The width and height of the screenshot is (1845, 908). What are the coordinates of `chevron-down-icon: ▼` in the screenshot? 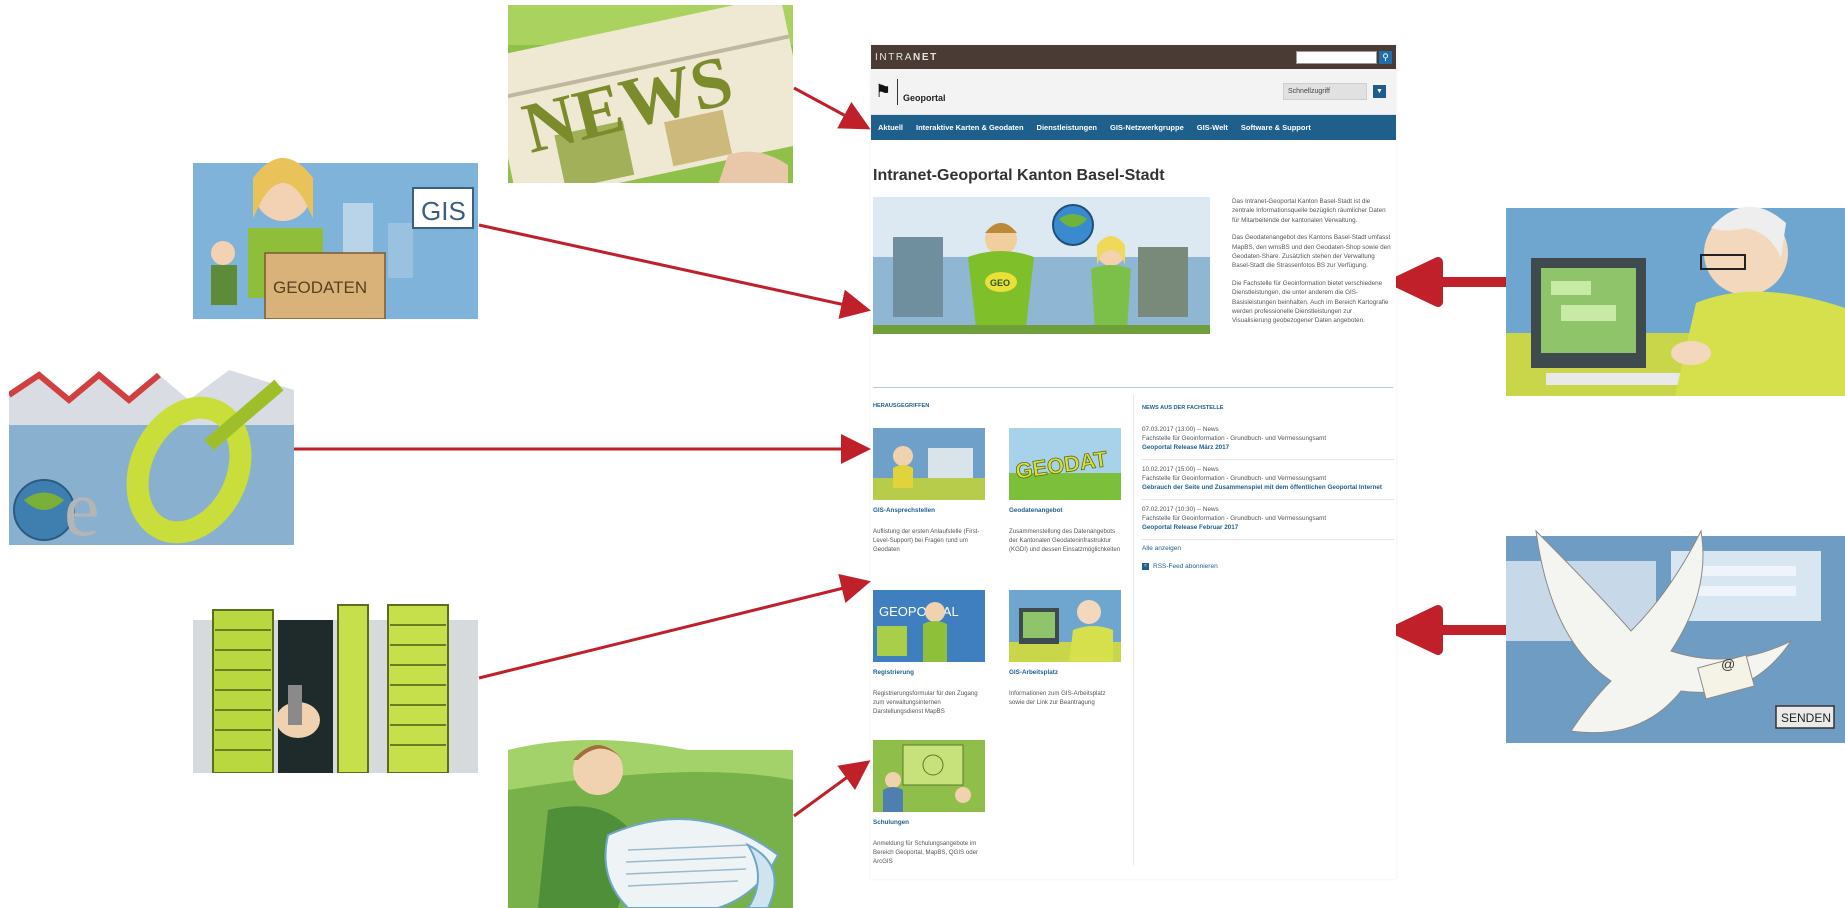 It's located at (1379, 91).